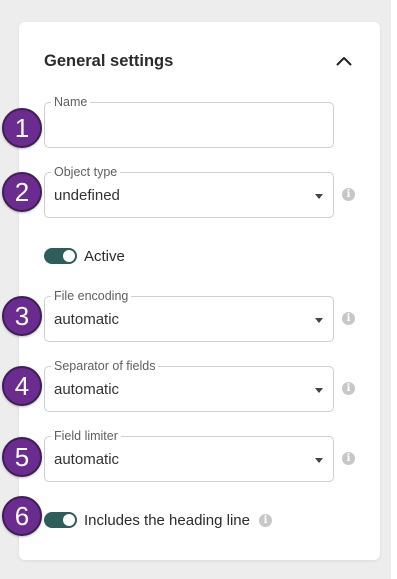  What do you see at coordinates (22, 516) in the screenshot?
I see `step-badge-6: 6` at bounding box center [22, 516].